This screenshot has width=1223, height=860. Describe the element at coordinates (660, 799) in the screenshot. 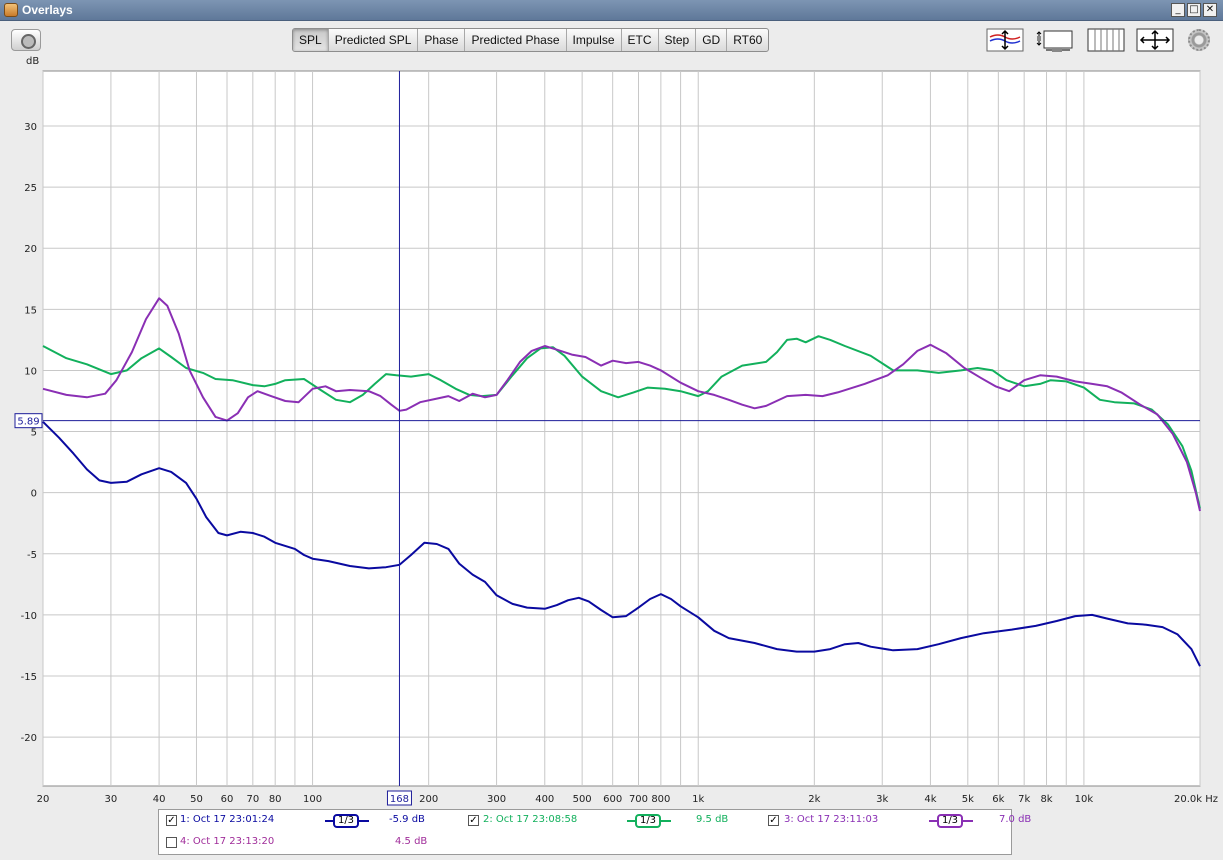

I see `x-tick-label: 800` at that location.